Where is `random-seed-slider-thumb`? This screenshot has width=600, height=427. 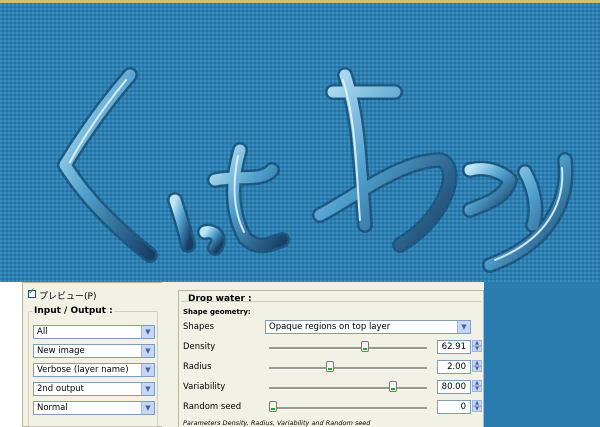 random-seed-slider-thumb is located at coordinates (273, 406).